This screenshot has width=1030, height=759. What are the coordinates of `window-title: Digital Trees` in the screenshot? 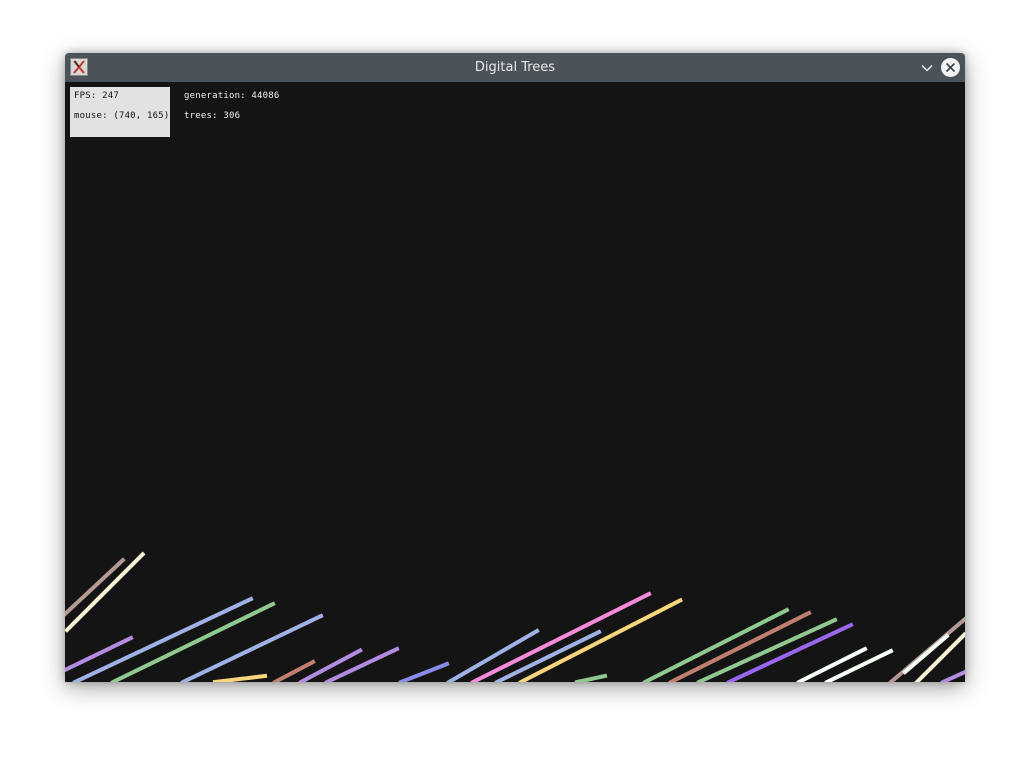 It's located at (515, 67).